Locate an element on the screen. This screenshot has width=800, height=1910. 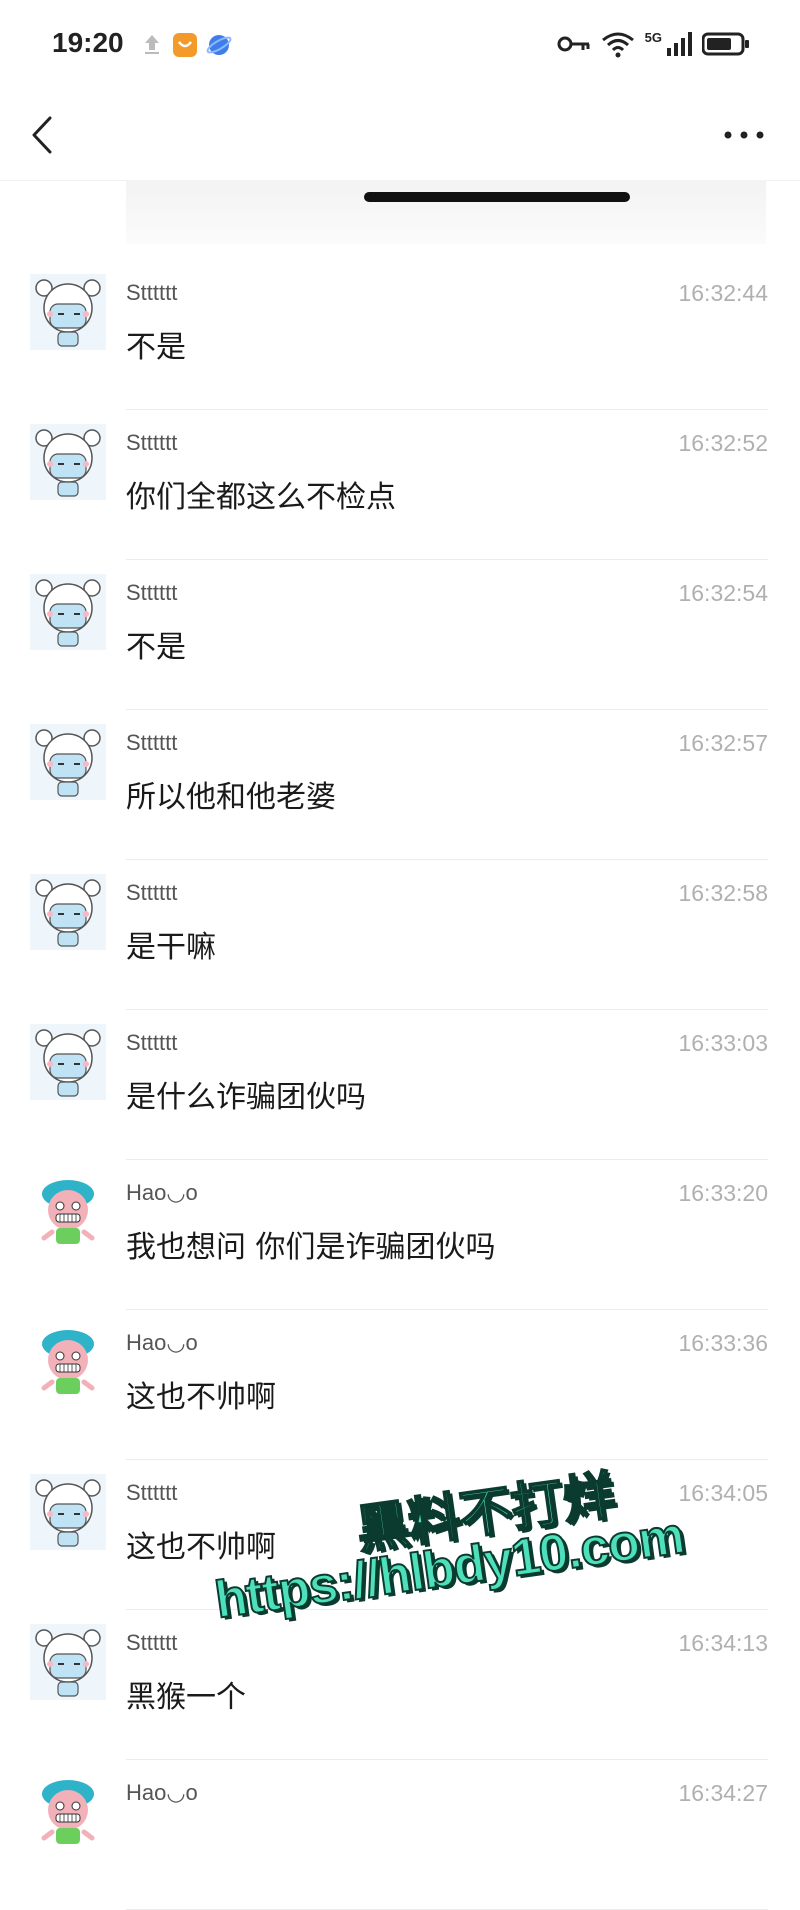
message-time: 16:33:36 is located at coordinates (723, 1343).